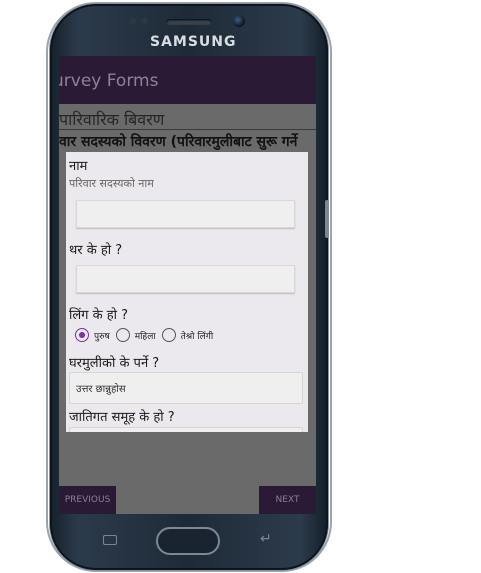 The height and width of the screenshot is (573, 481). Describe the element at coordinates (99, 315) in the screenshot. I see `gender-label: लिंग के हो ?` at that location.